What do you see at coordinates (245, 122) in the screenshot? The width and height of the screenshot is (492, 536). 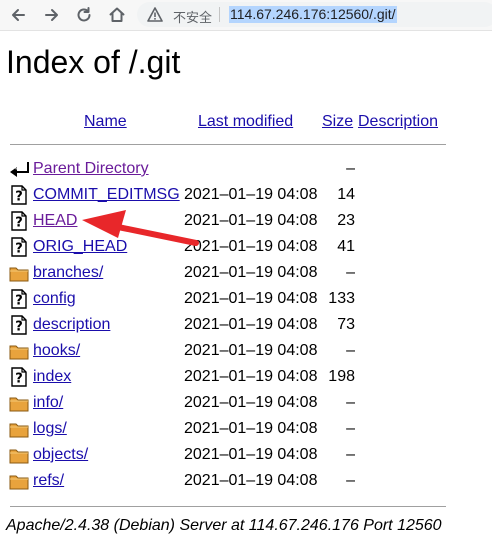 I see `sort-by-last-modified-link: Last modified` at bounding box center [245, 122].